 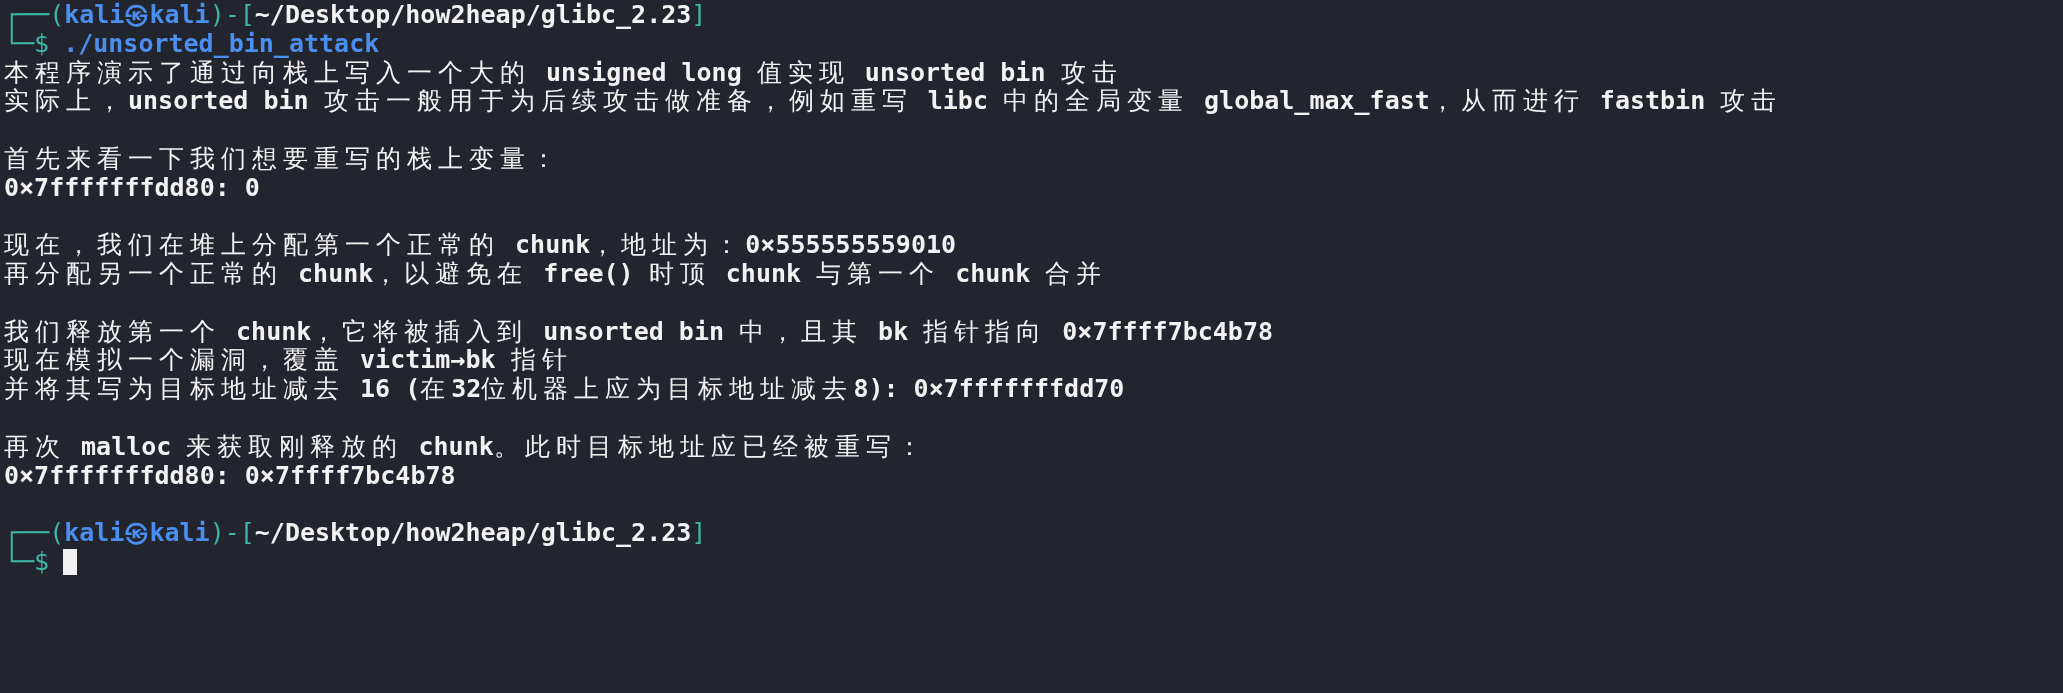 I want to click on output-line: 现在，我们在堆上分配第一个正常的 chunk，地址为：0×555555559010, so click(x=480, y=245).